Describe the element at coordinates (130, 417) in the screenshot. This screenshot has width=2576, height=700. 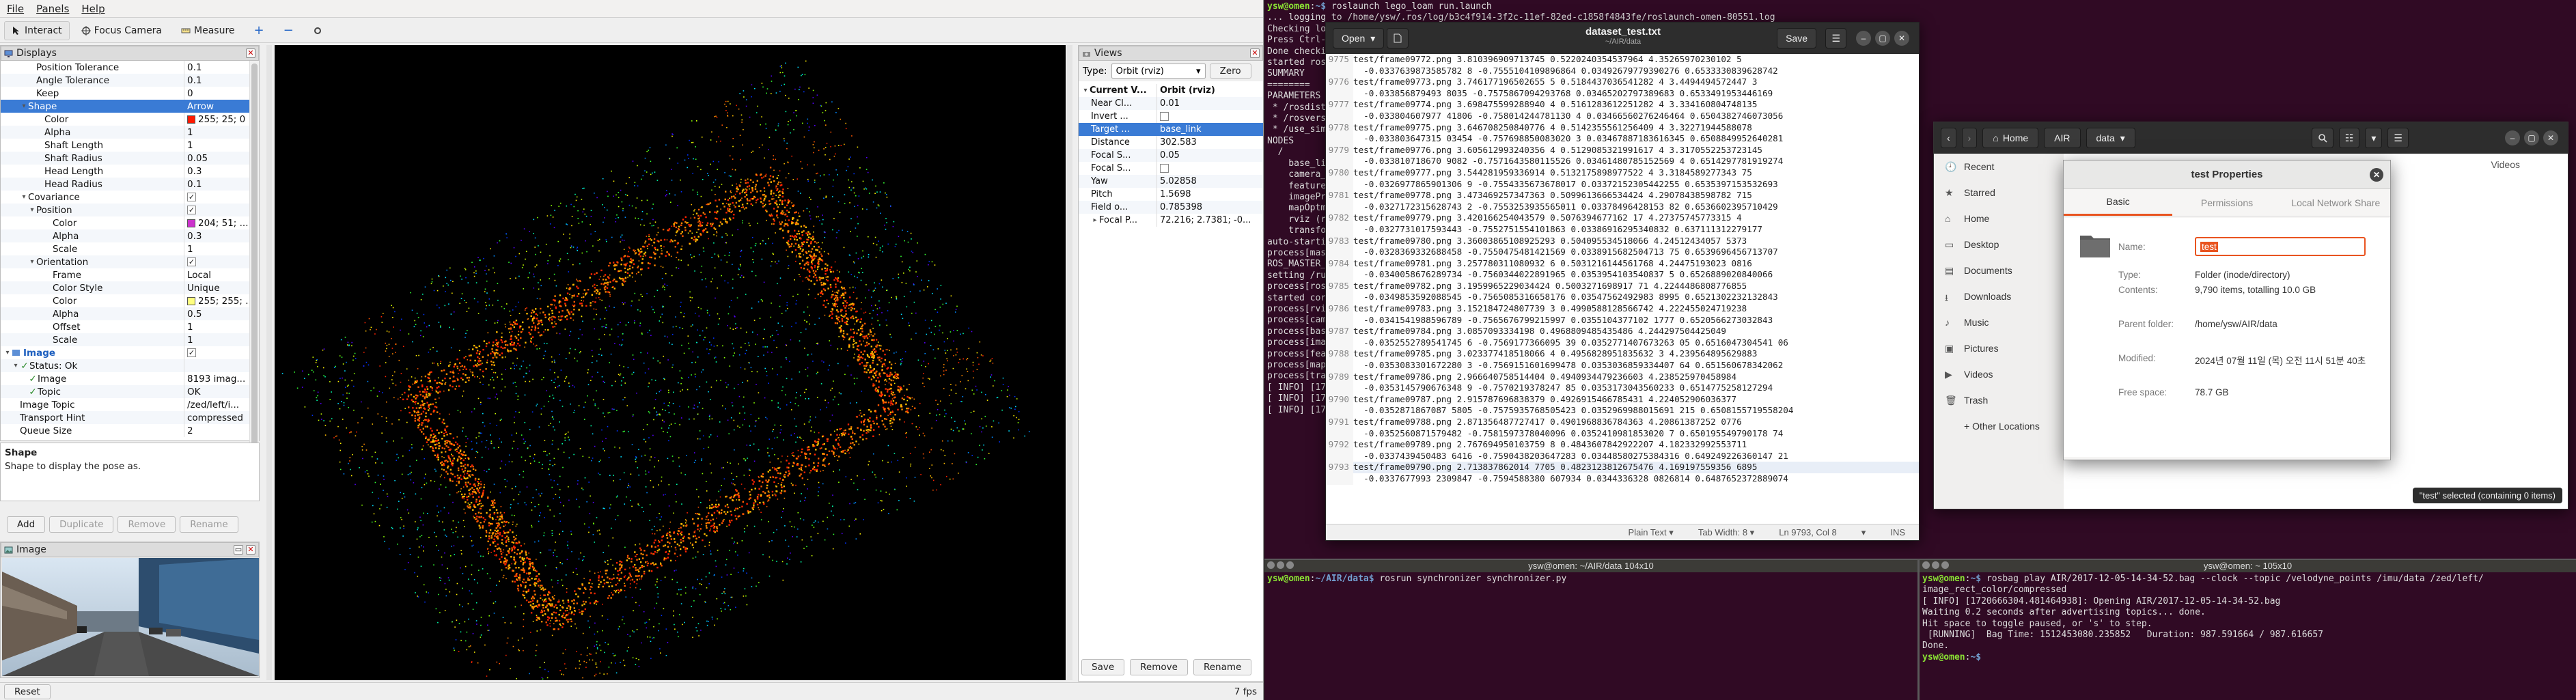
I see `display-property-row: Transport Hint compressed` at that location.